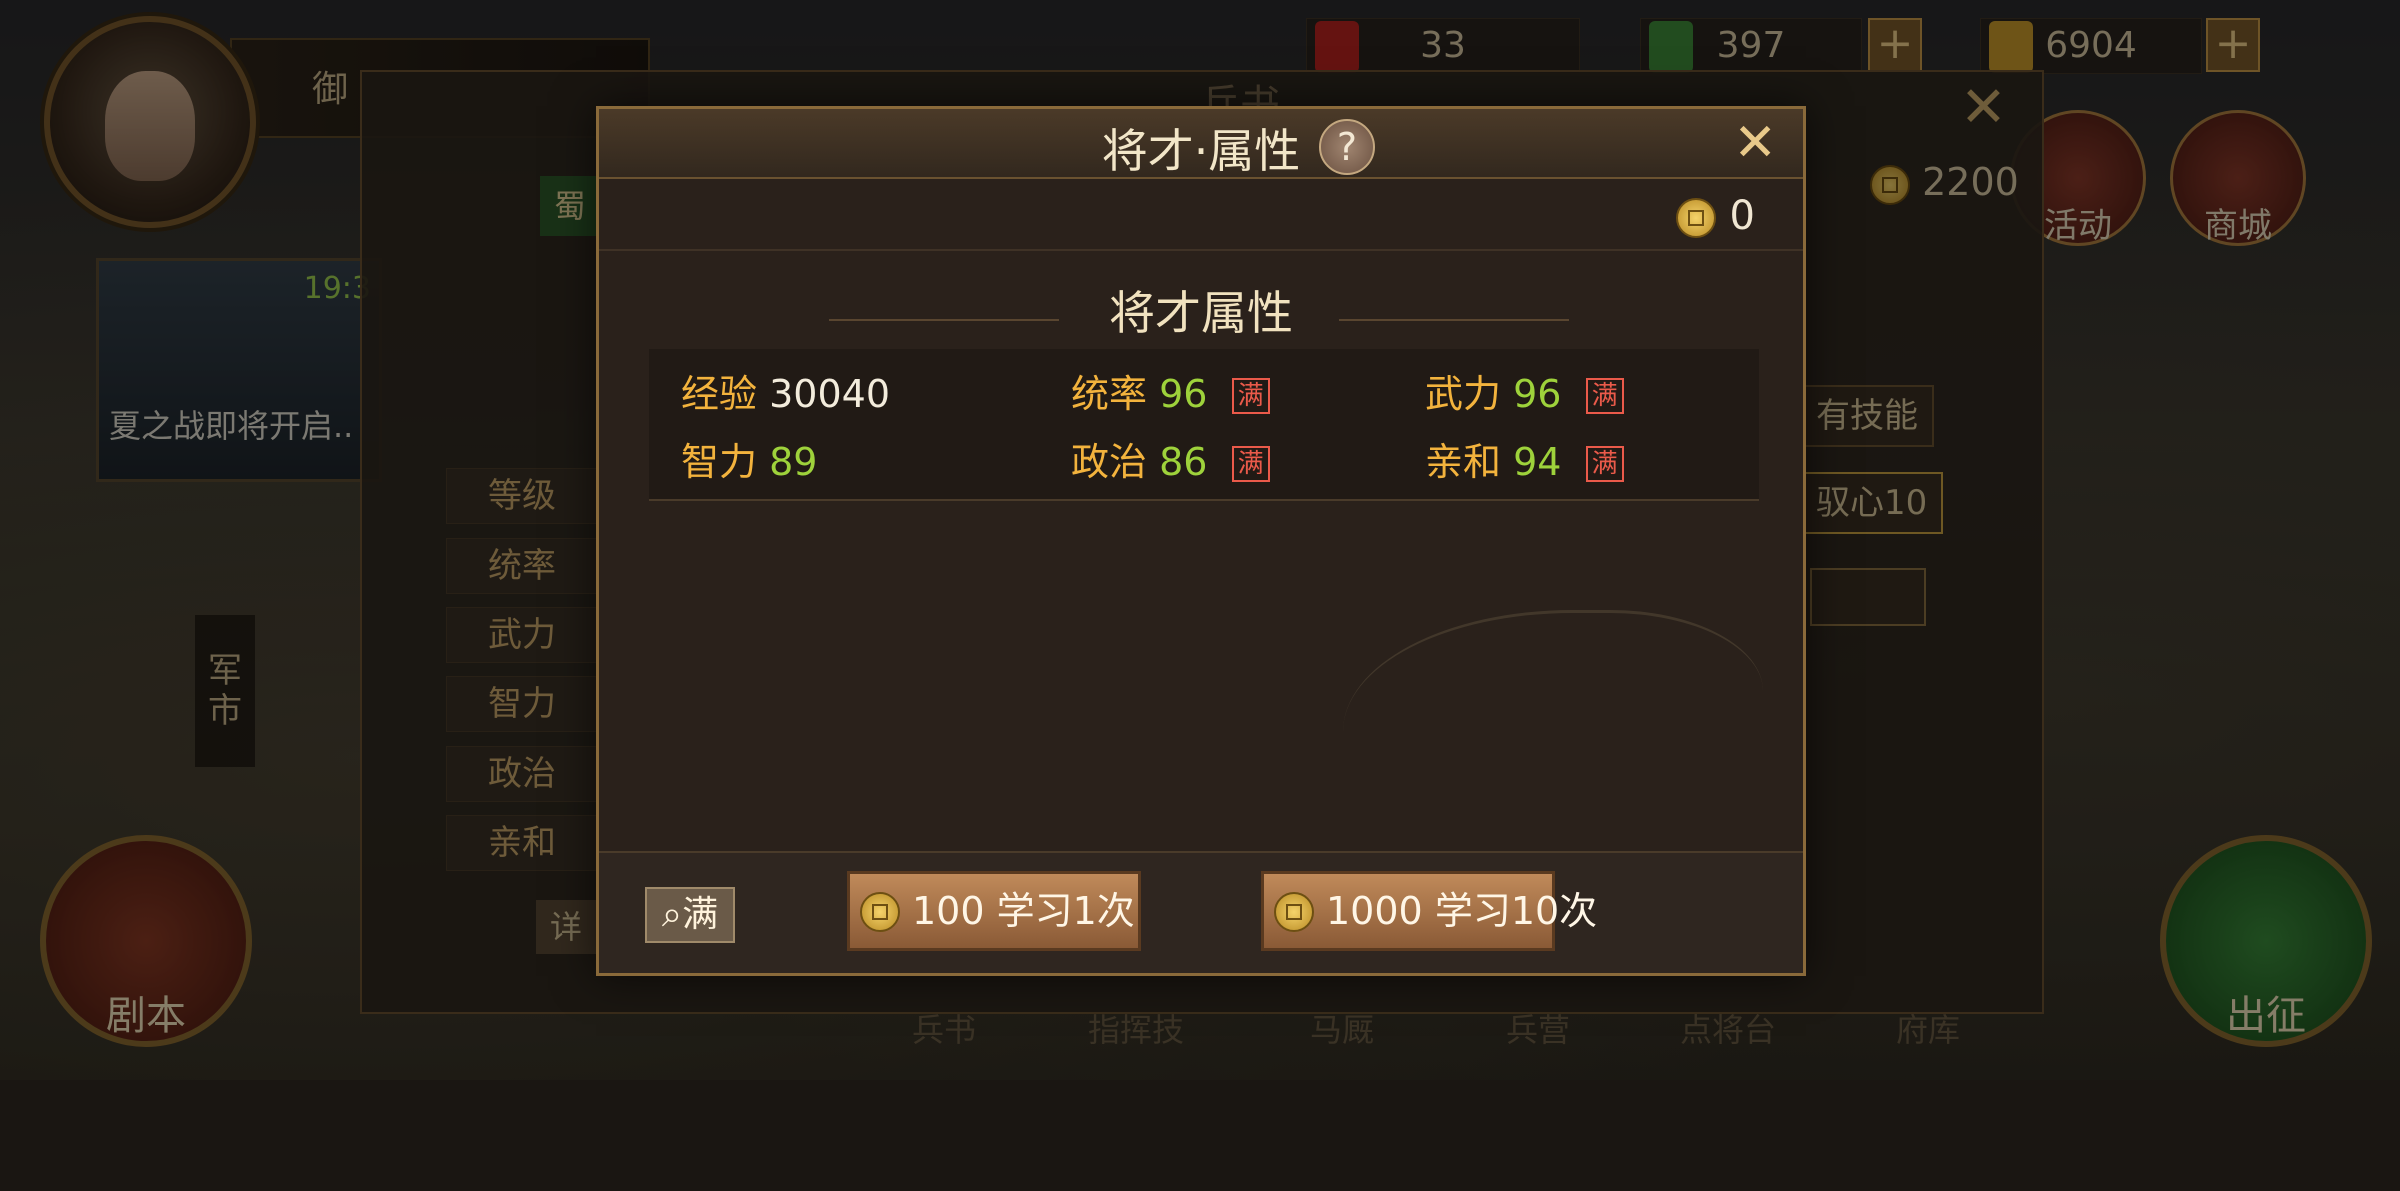  What do you see at coordinates (1201, 151) in the screenshot?
I see `dialog-title: 将才·属性` at bounding box center [1201, 151].